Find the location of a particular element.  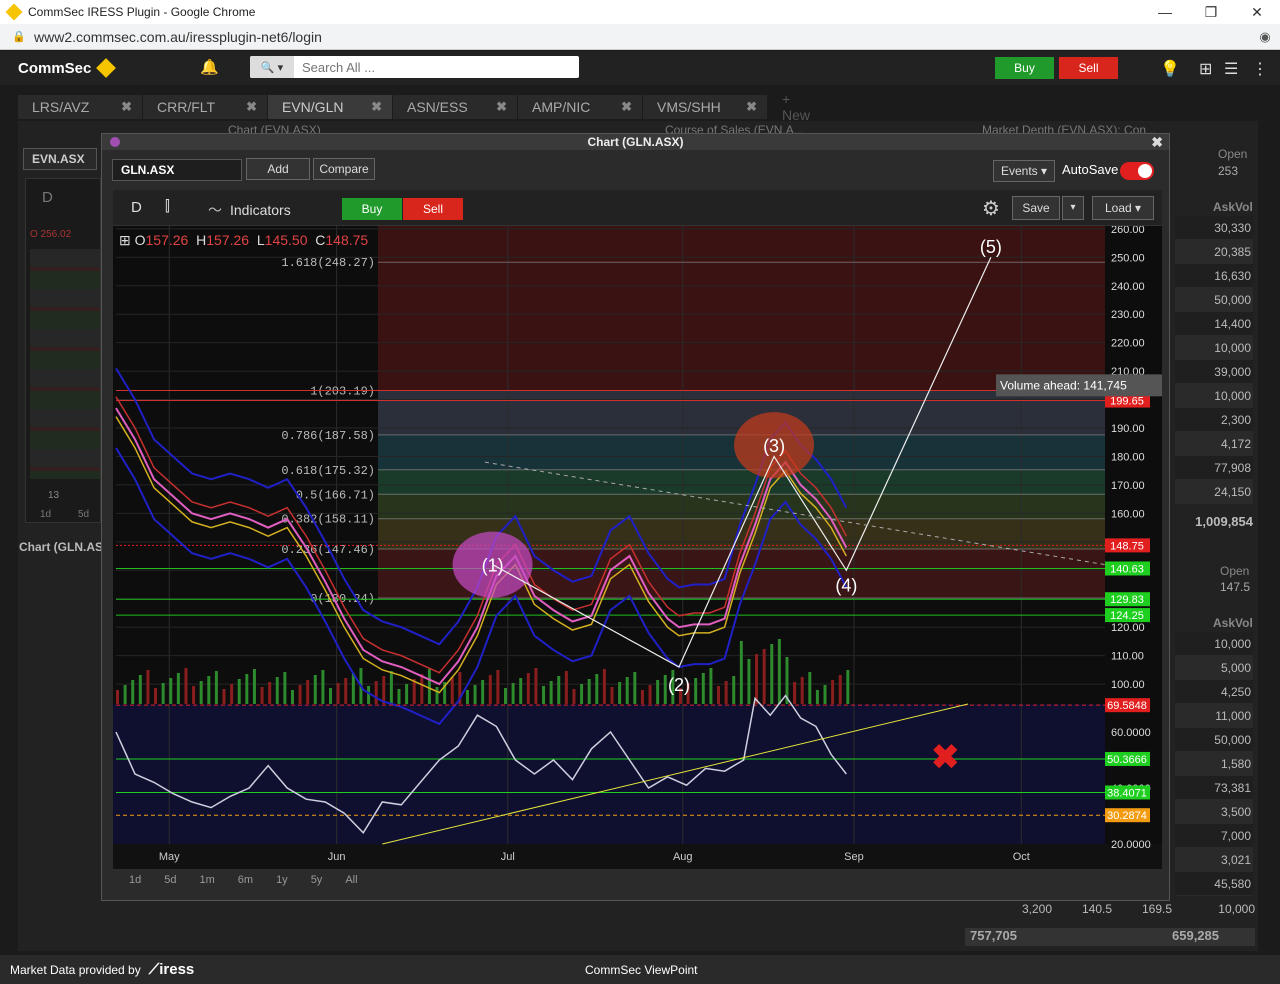

indicator-marker-label: 30.2874 is located at coordinates (1127, 816).